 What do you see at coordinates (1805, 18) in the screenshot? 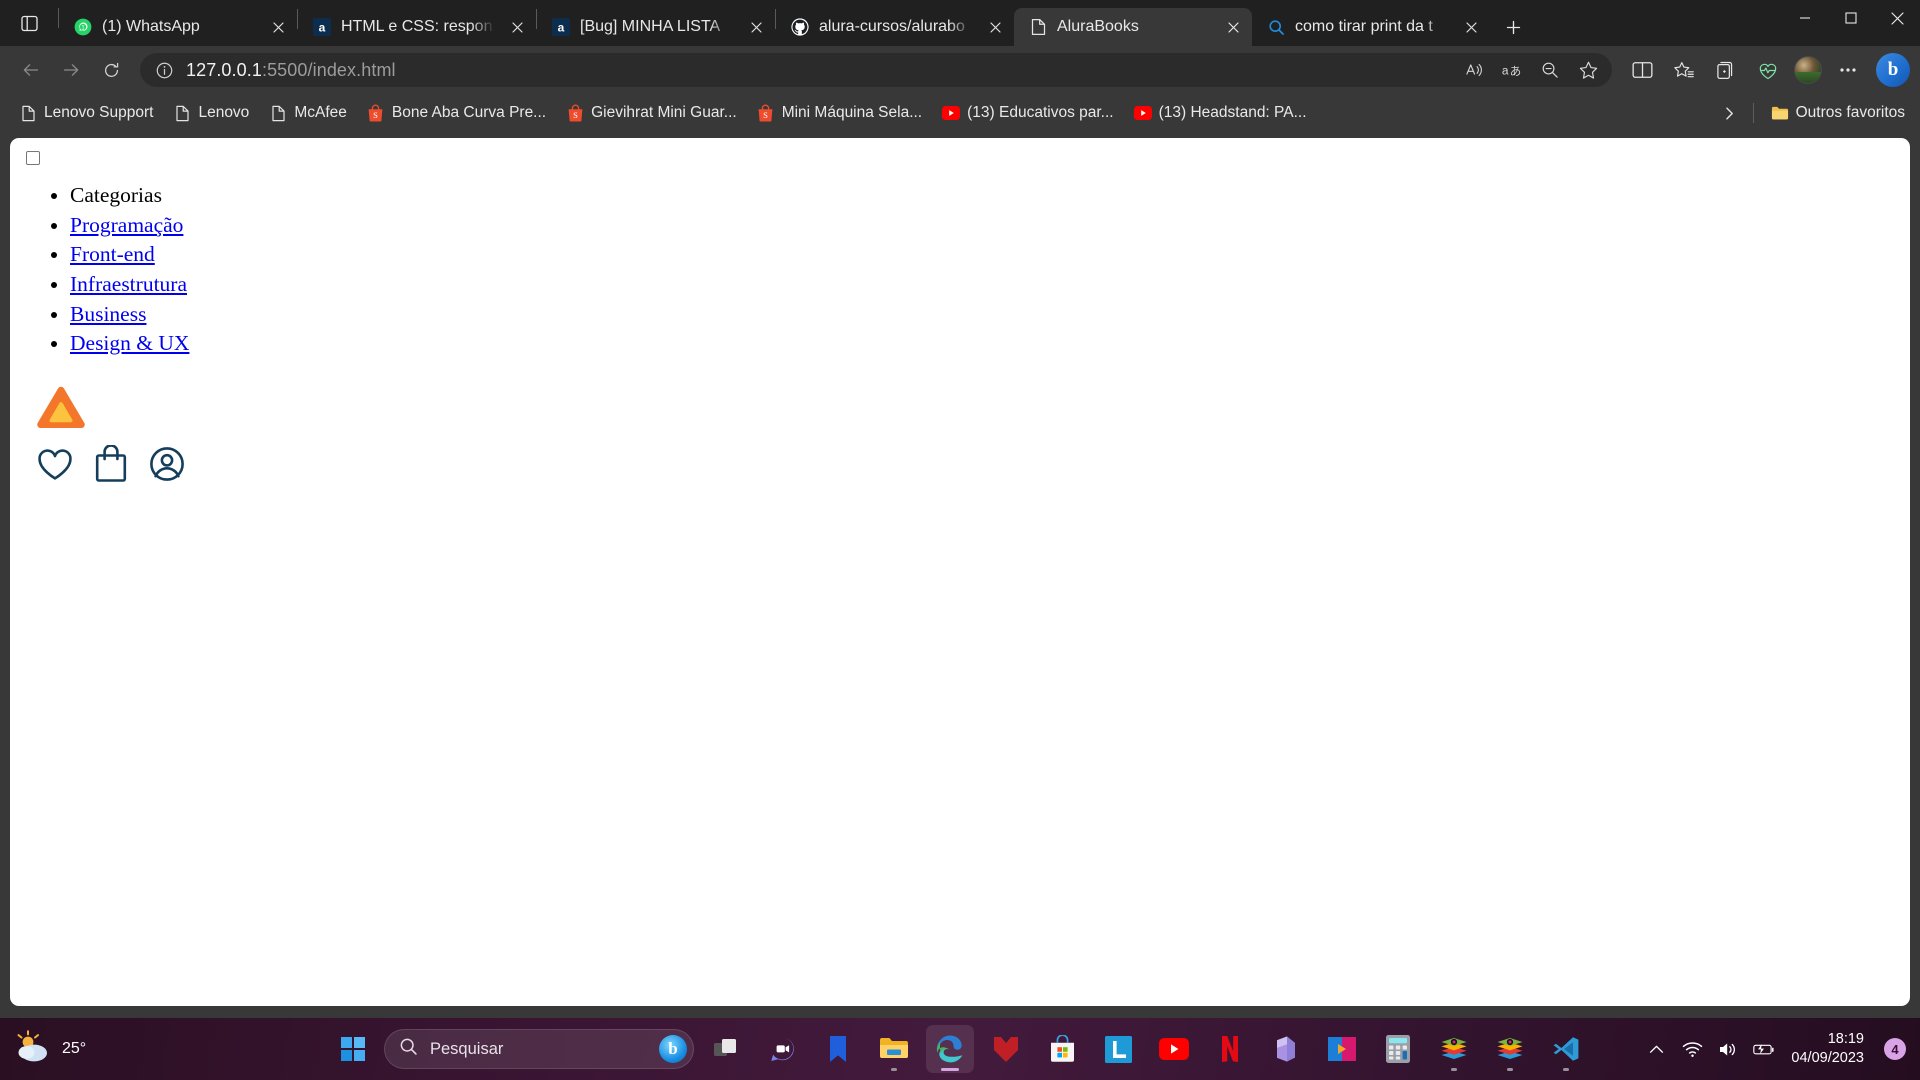
I see `minimize-icon` at bounding box center [1805, 18].